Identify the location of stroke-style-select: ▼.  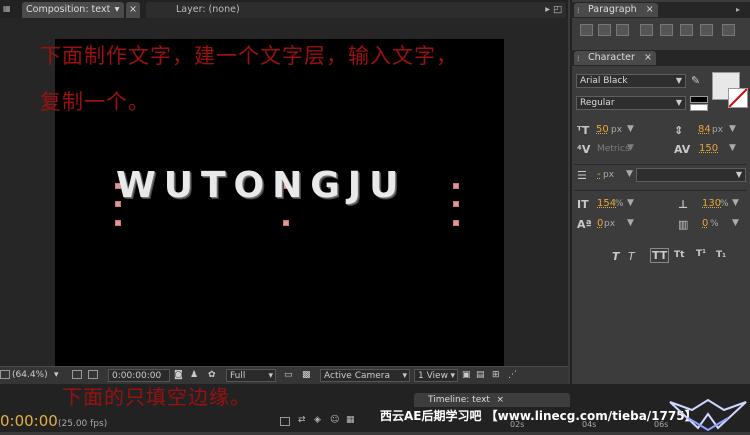
(691, 175).